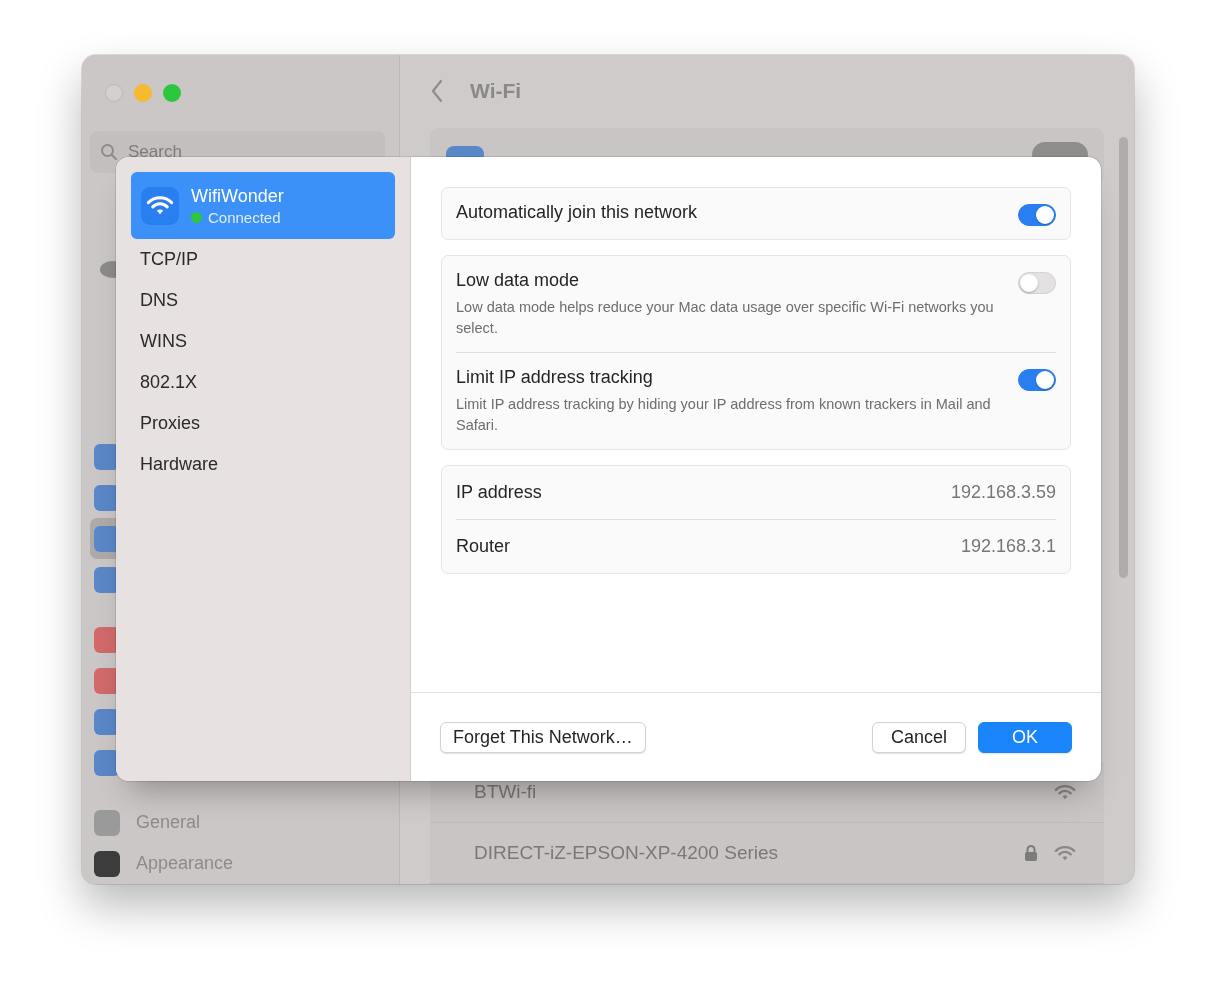 The height and width of the screenshot is (992, 1216). What do you see at coordinates (577, 212) in the screenshot?
I see `option-label: Automatically join this network` at bounding box center [577, 212].